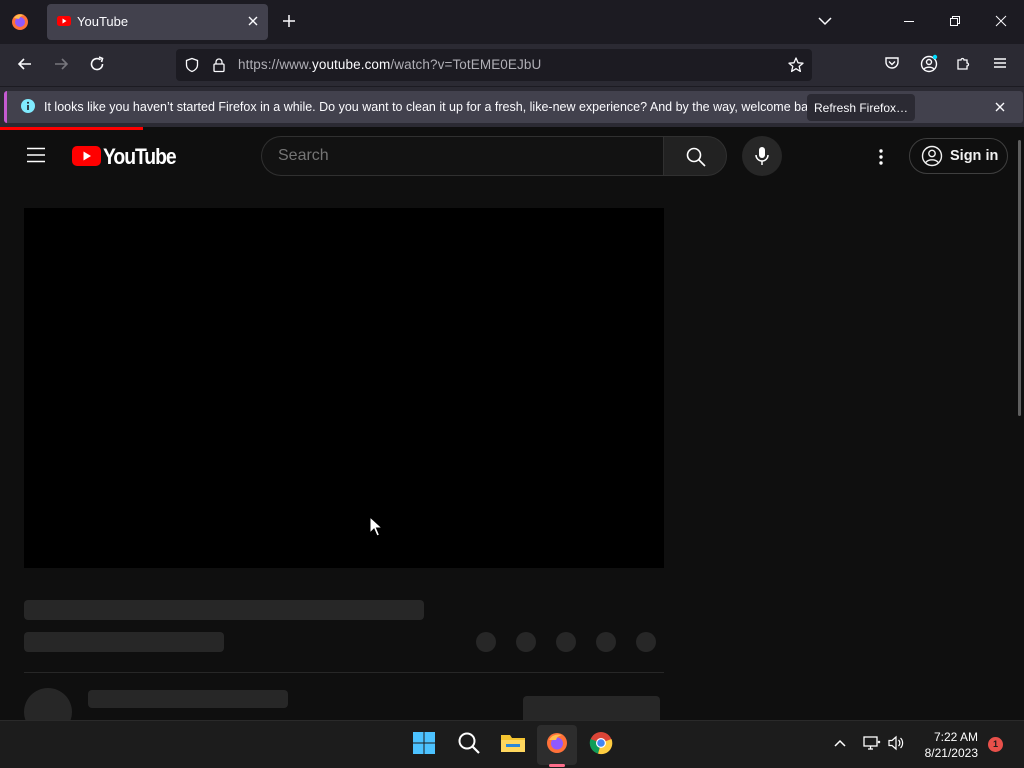 Image resolution: width=1024 pixels, height=768 pixels. I want to click on voice-search-button, so click(762, 156).